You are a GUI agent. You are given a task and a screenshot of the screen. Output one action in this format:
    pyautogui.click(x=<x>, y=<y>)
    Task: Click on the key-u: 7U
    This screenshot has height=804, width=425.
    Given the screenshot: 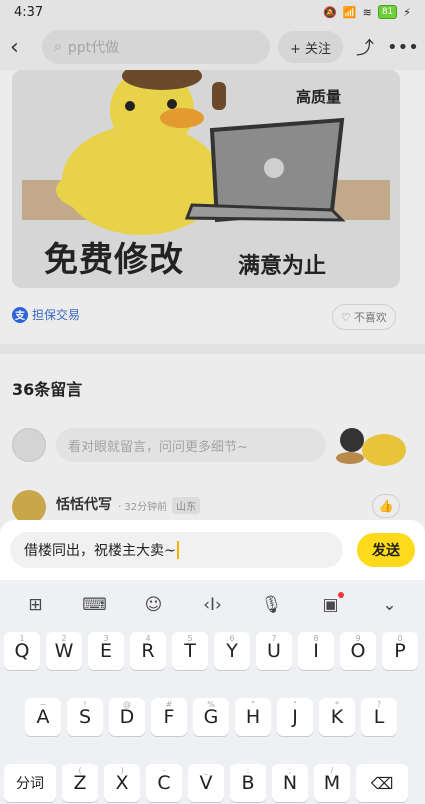 What is the action you would take?
    pyautogui.click(x=274, y=651)
    